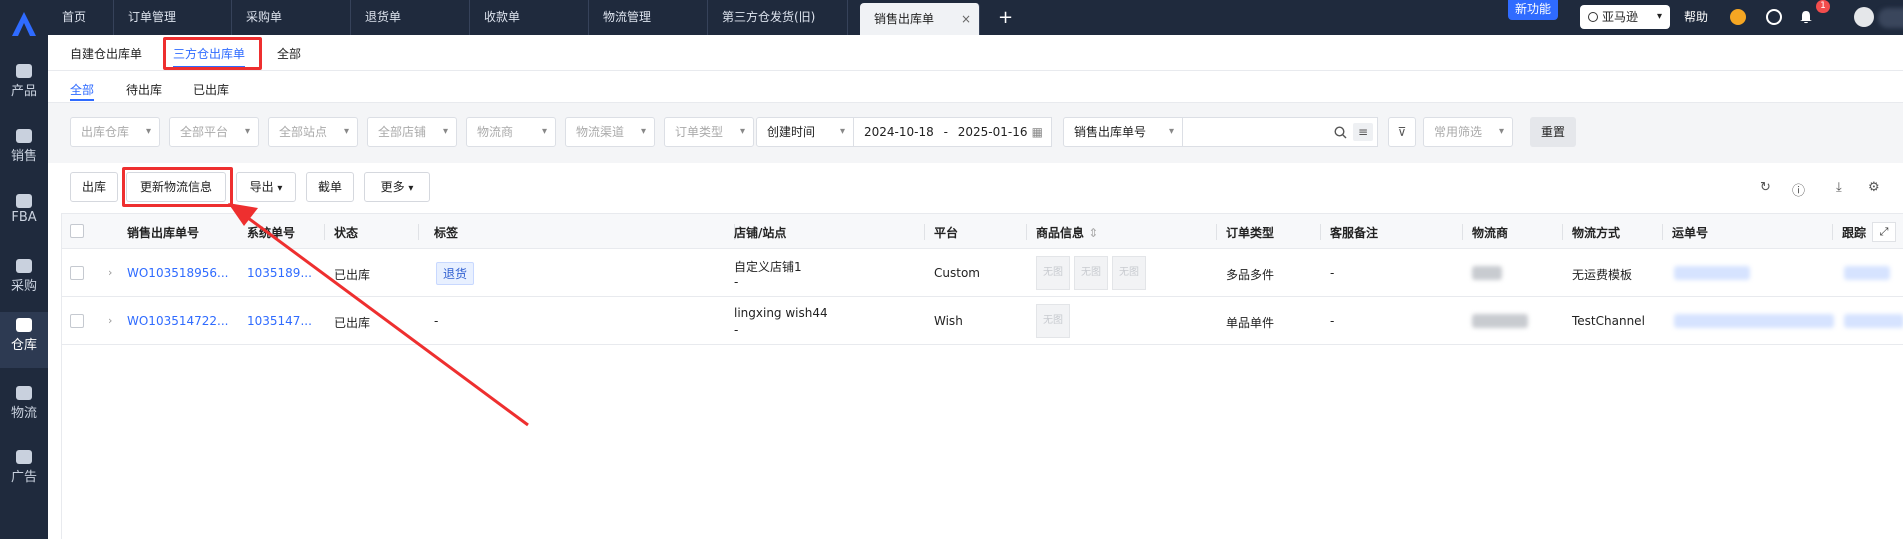 The height and width of the screenshot is (539, 1903). What do you see at coordinates (1533, 10) in the screenshot?
I see `new-feature-button: 新功能` at bounding box center [1533, 10].